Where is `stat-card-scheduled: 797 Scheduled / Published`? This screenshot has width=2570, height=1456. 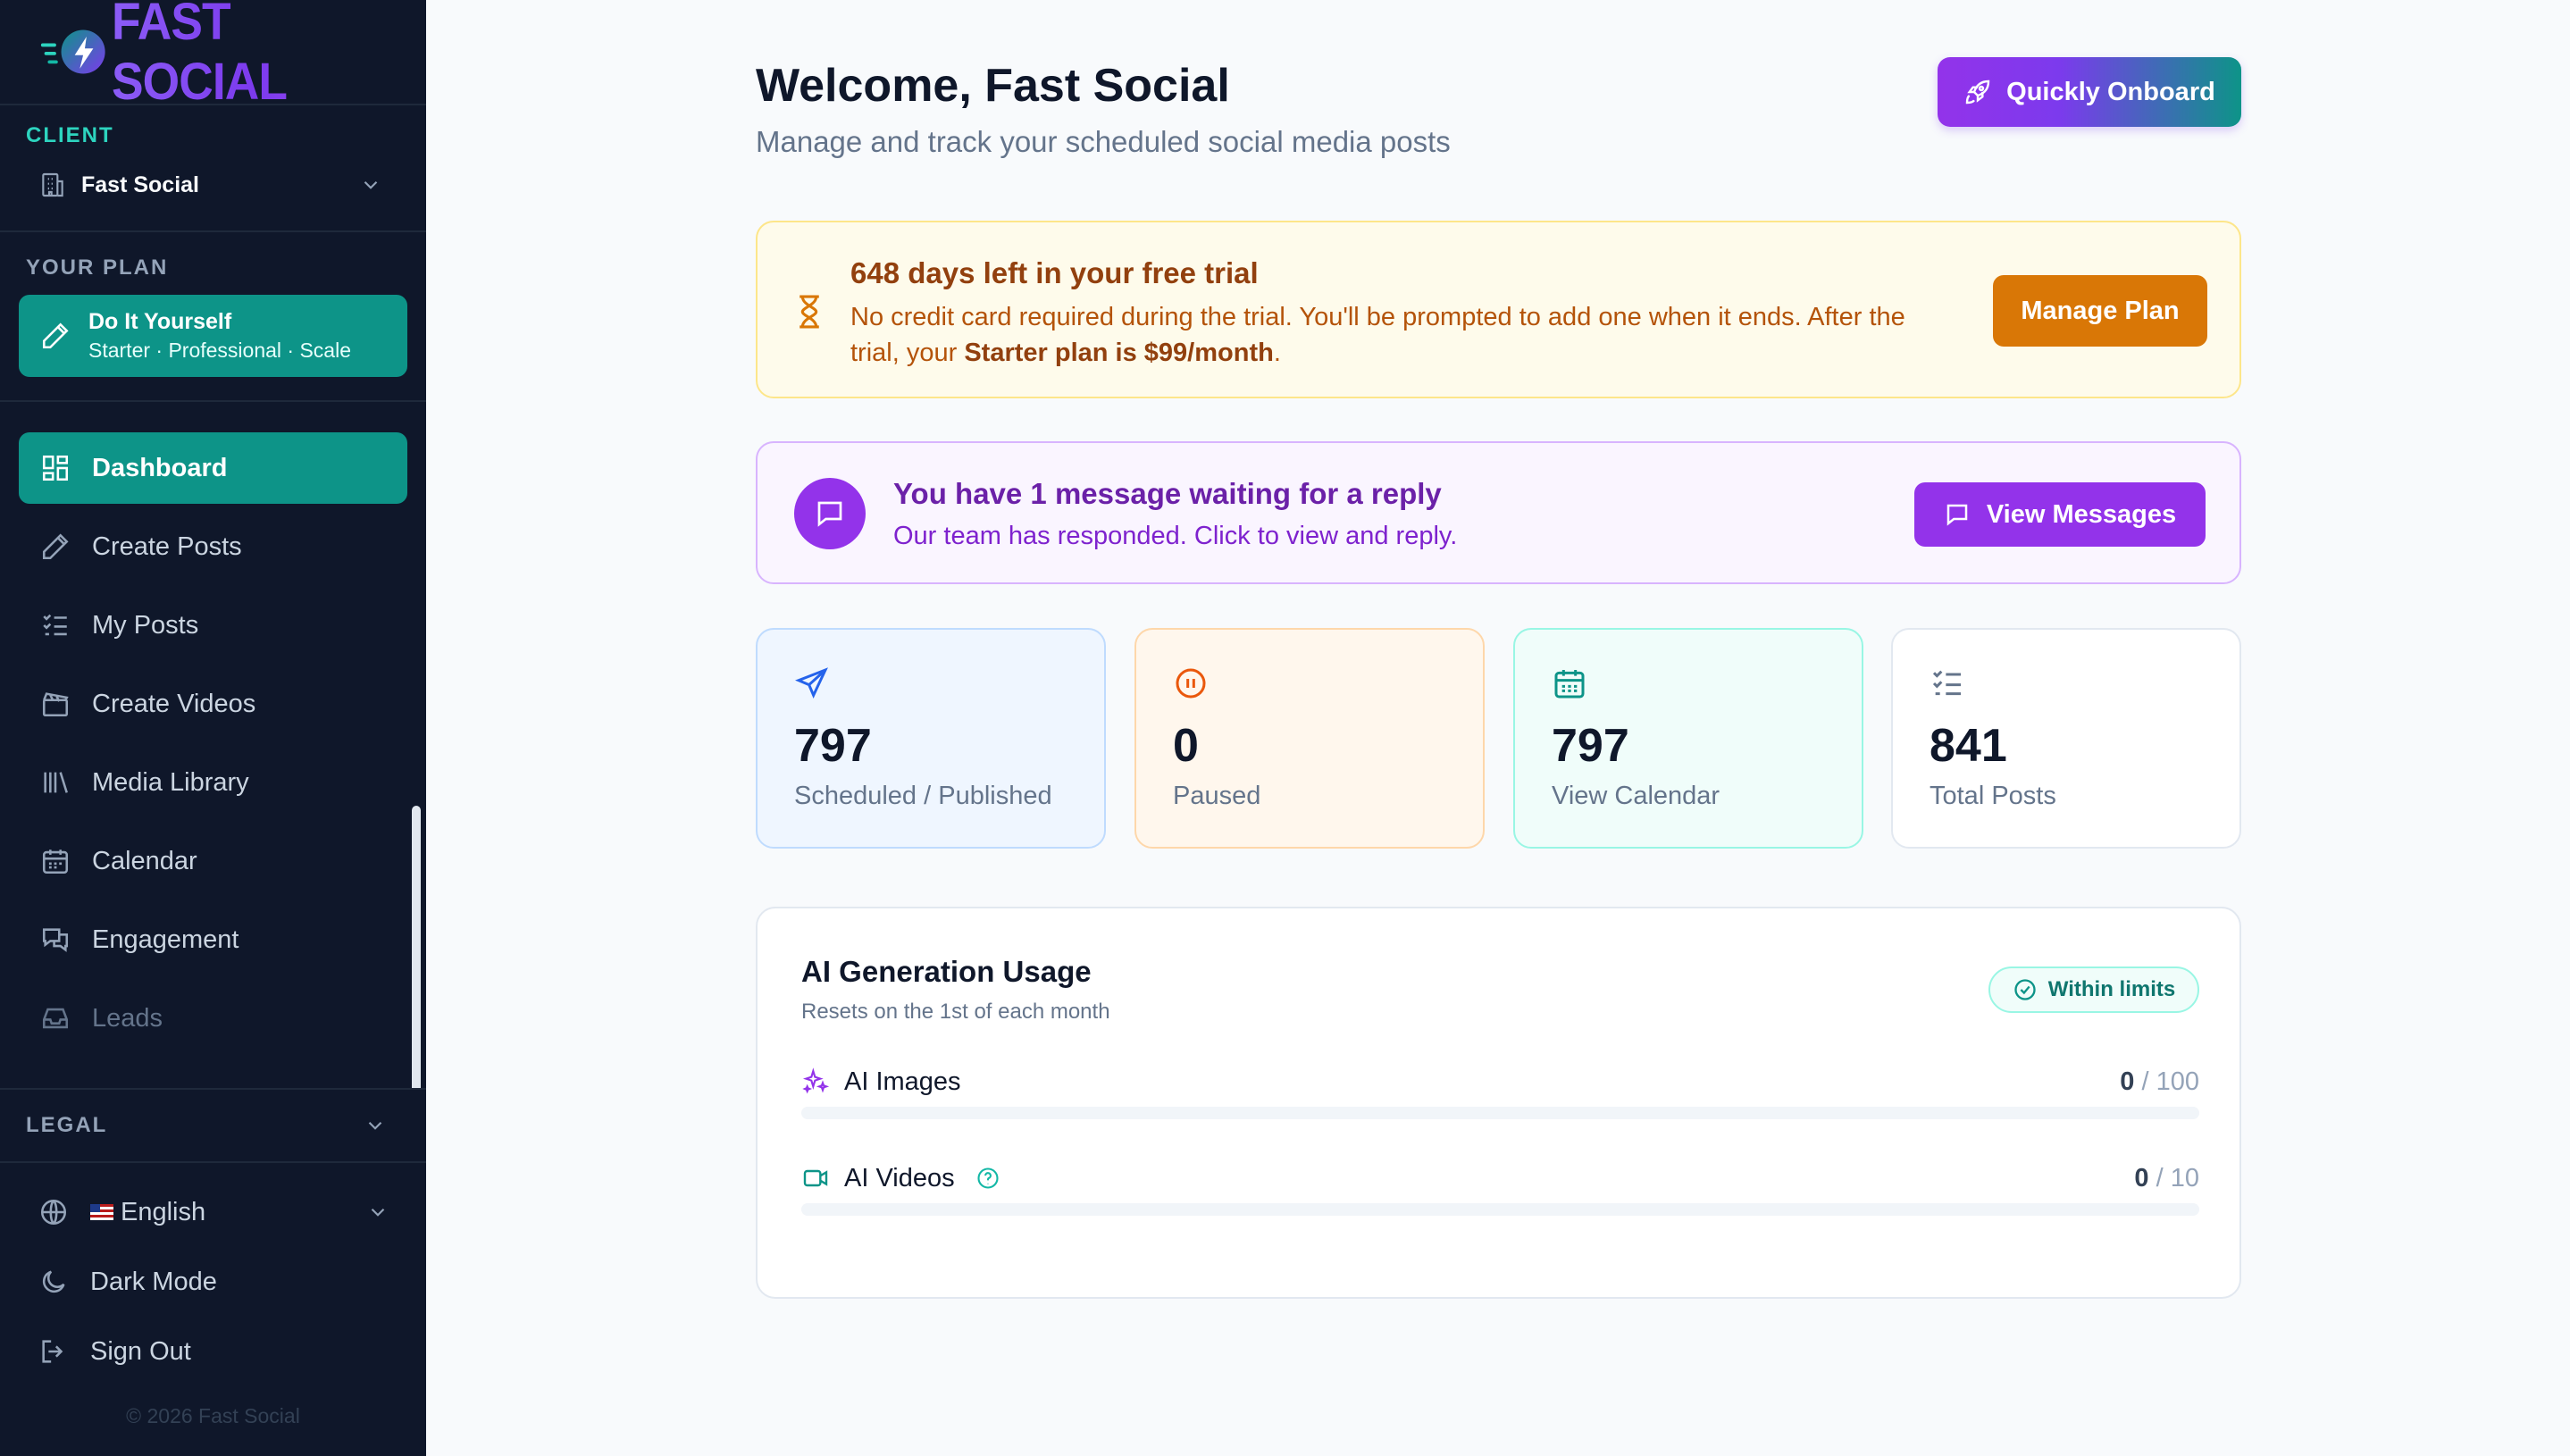
stat-card-scheduled: 797 Scheduled / Published is located at coordinates (931, 738).